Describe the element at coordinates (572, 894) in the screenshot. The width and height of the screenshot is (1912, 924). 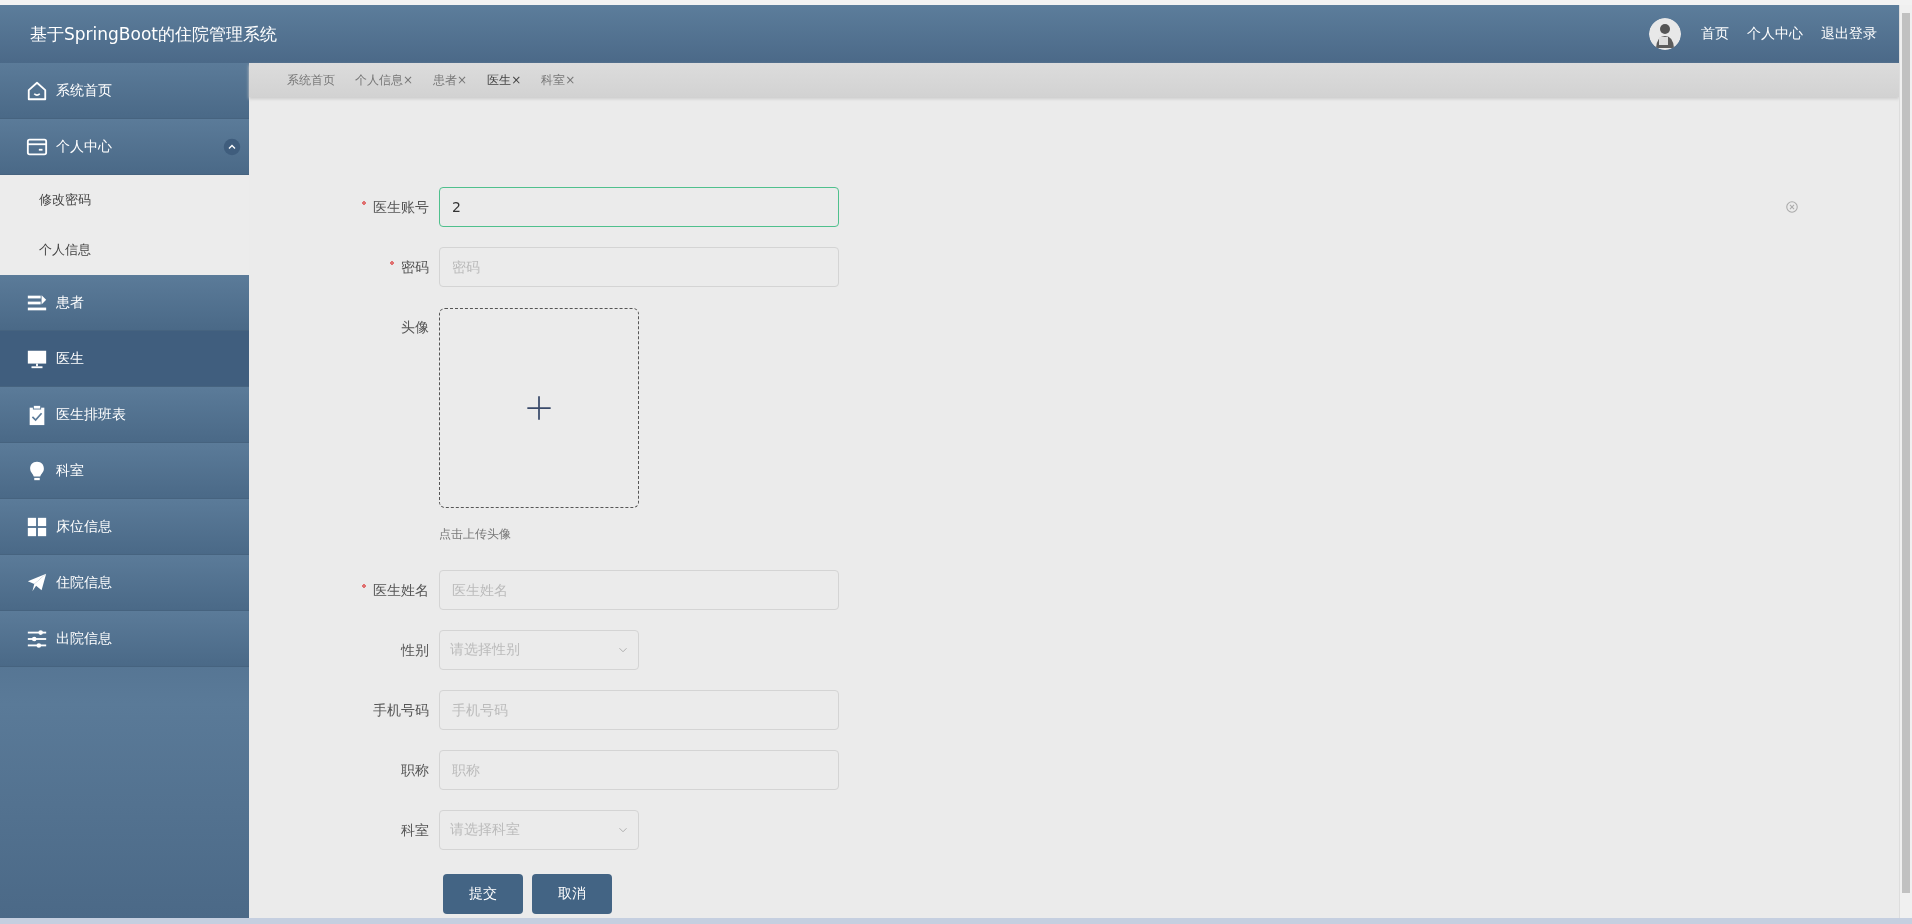
I see `form-button: 取消` at that location.